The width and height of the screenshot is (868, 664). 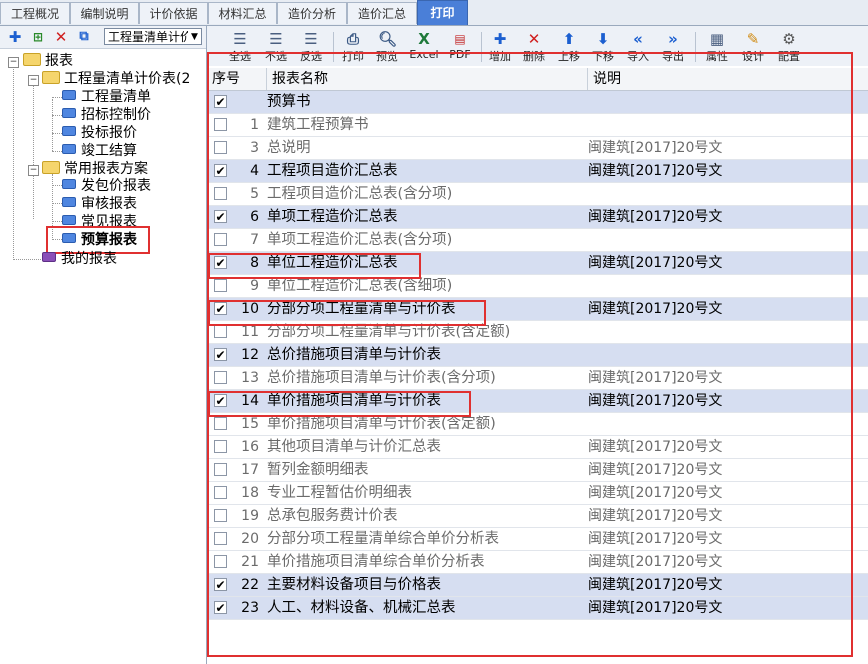 What do you see at coordinates (104, 13) in the screenshot?
I see `tab-description: 编制说明` at bounding box center [104, 13].